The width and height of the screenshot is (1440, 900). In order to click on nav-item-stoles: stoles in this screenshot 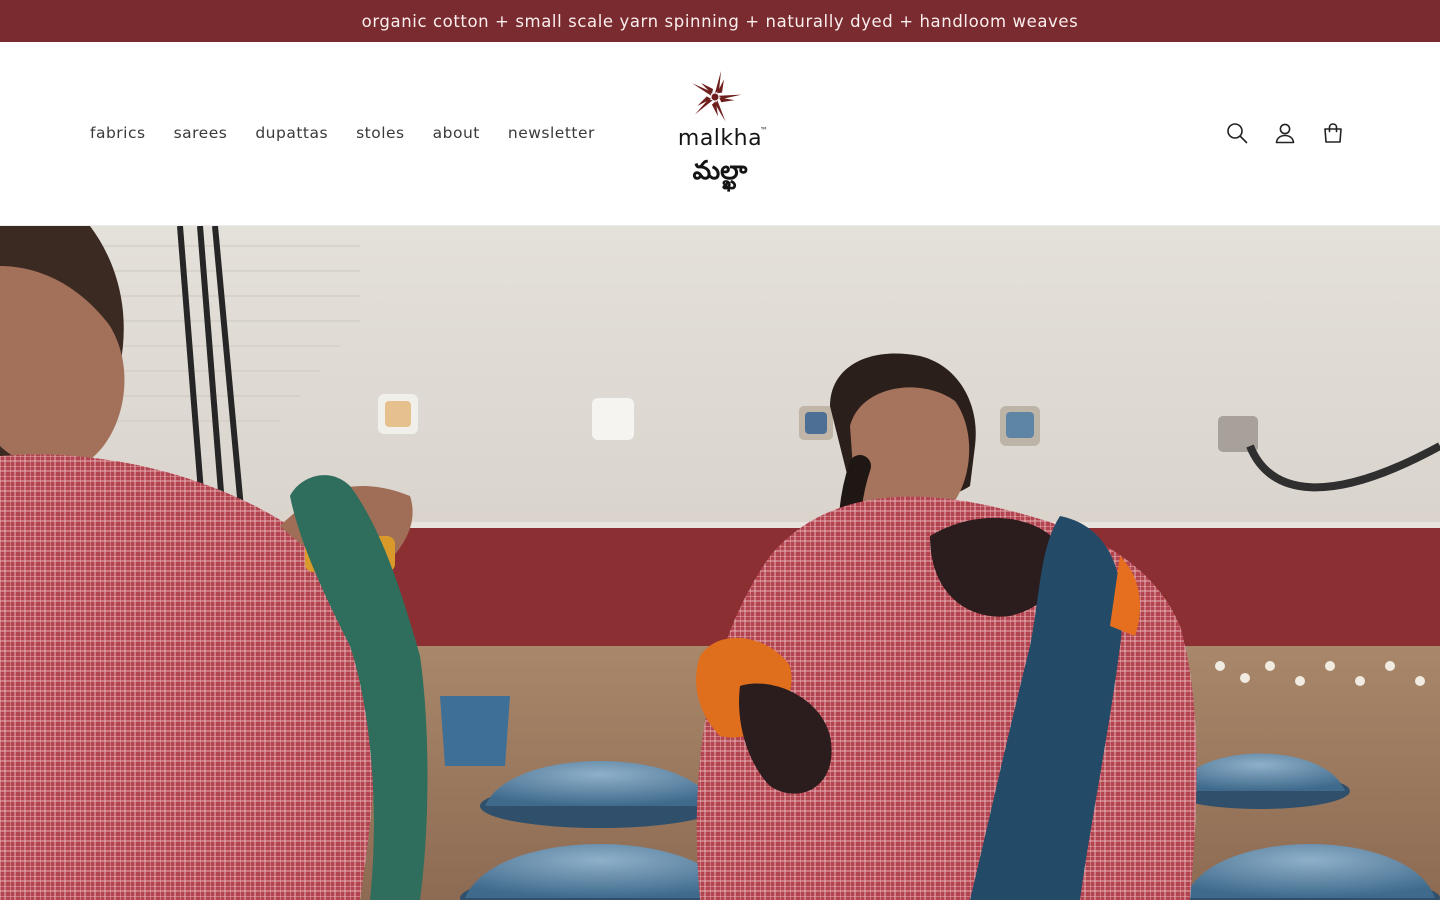, I will do `click(380, 133)`.